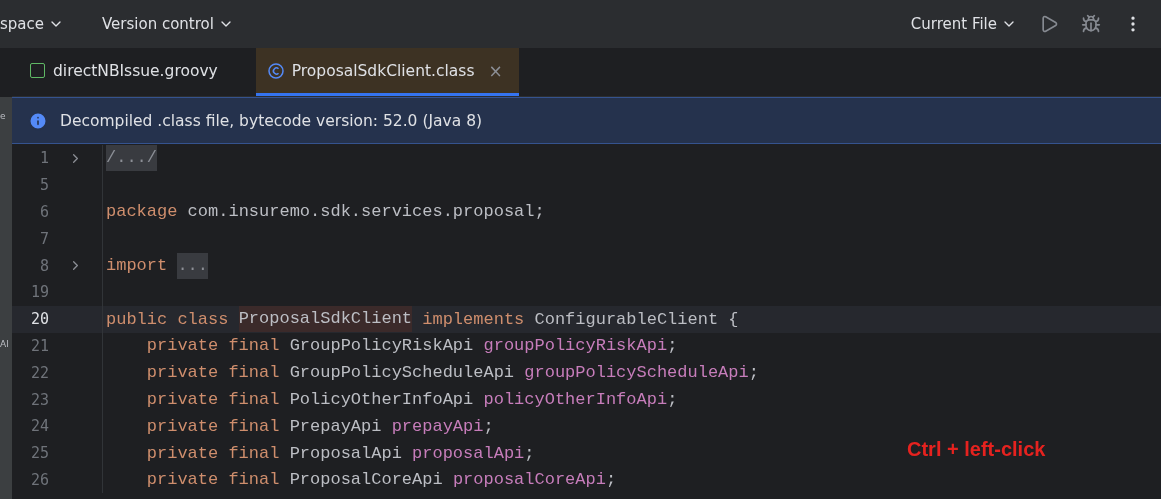  What do you see at coordinates (43, 185) in the screenshot?
I see `line-number: 5` at bounding box center [43, 185].